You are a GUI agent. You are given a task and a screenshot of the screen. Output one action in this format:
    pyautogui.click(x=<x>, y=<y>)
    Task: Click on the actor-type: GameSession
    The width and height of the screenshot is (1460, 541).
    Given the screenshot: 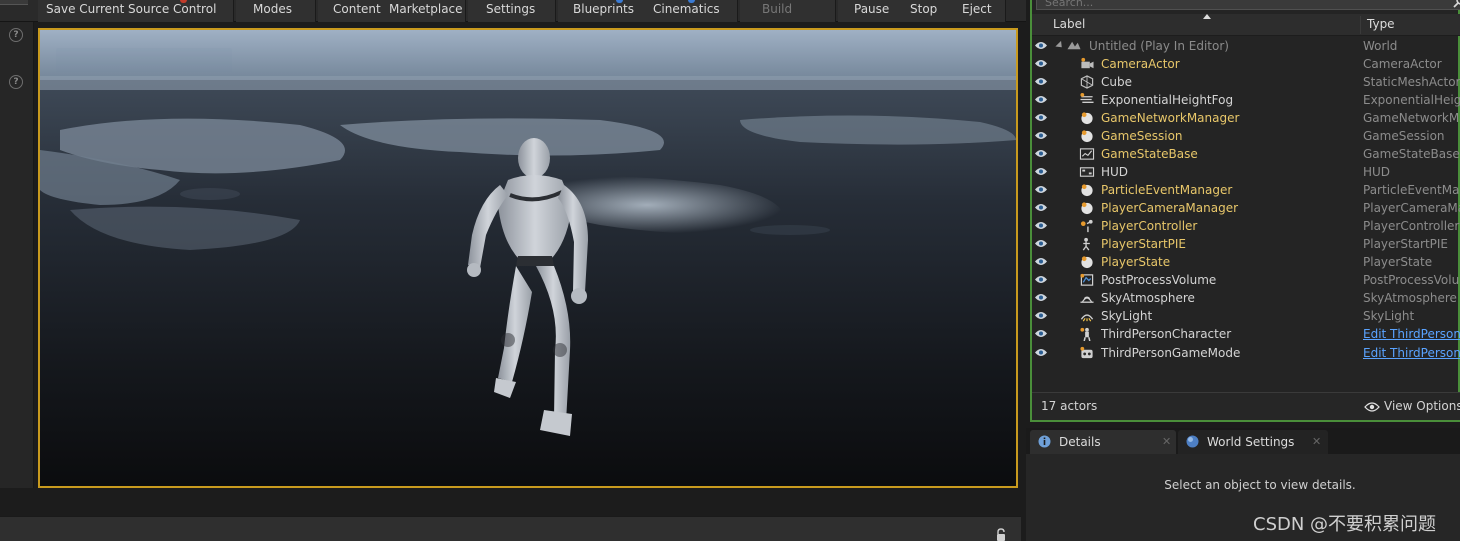 What is the action you would take?
    pyautogui.click(x=1404, y=136)
    